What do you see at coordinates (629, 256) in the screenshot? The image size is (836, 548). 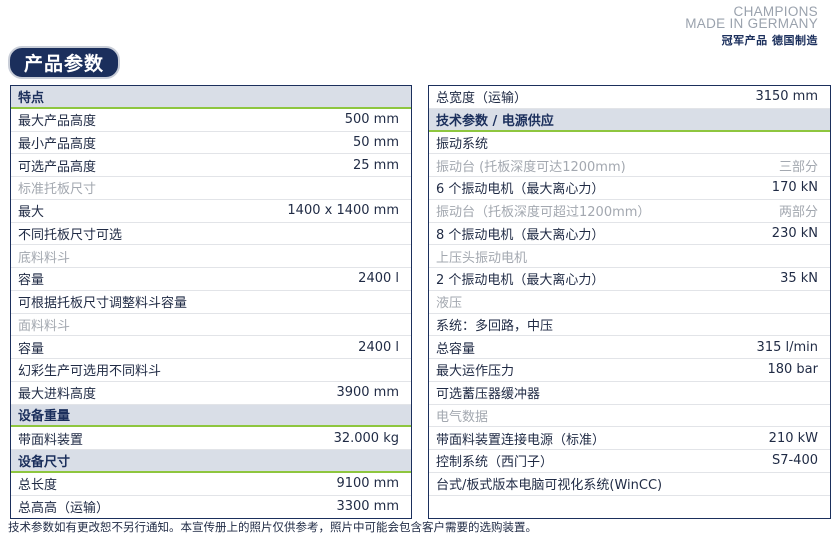 I see `spec-row: 上压头振动电机` at bounding box center [629, 256].